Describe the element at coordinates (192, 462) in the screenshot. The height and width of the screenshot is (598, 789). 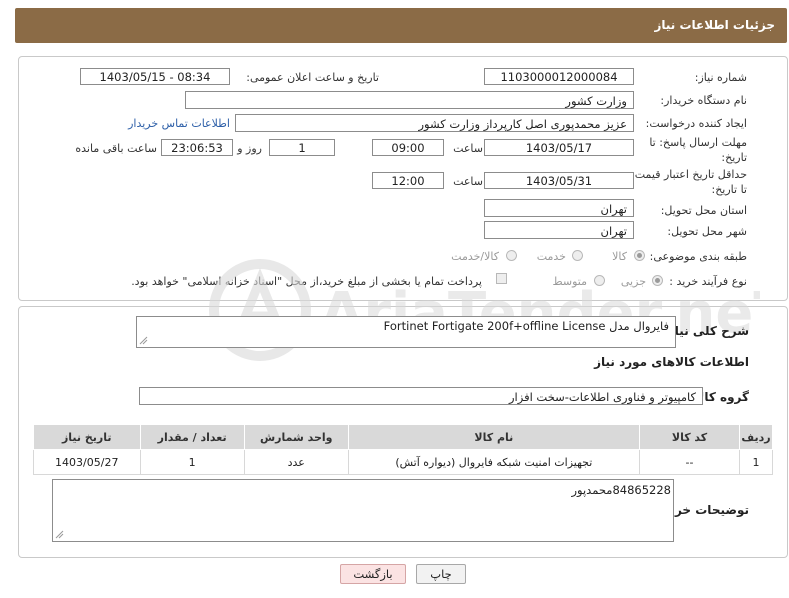
I see `item-qty-cell: 1` at that location.